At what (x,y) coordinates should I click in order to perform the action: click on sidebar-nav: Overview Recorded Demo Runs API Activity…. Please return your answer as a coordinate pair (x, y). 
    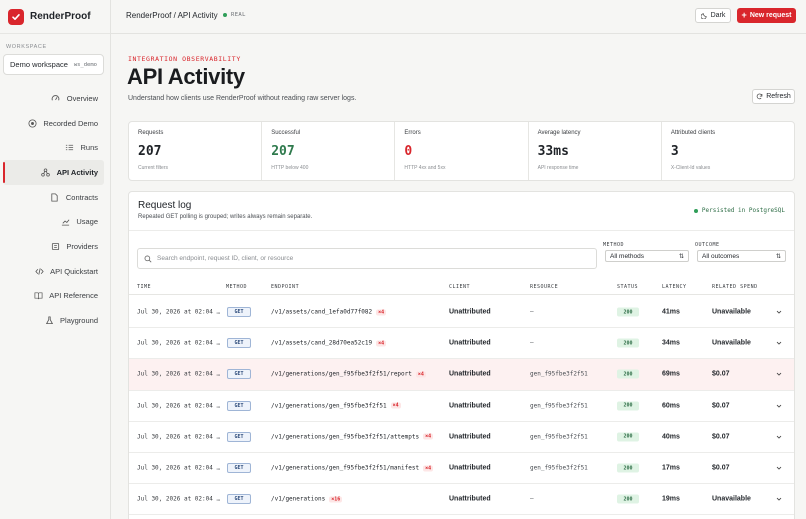
    Looking at the image, I should click on (53, 209).